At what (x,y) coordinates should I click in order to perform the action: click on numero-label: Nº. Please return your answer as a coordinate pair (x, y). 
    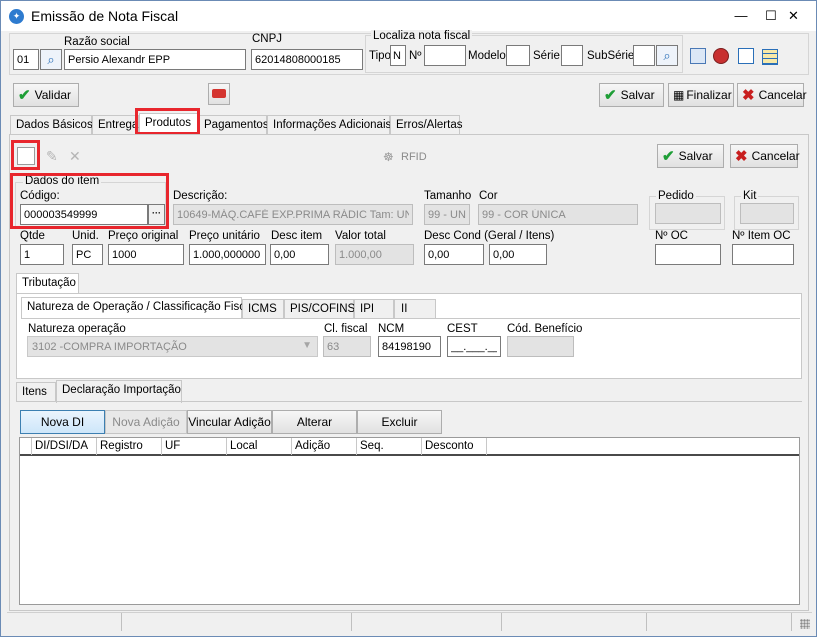
    Looking at the image, I should click on (415, 56).